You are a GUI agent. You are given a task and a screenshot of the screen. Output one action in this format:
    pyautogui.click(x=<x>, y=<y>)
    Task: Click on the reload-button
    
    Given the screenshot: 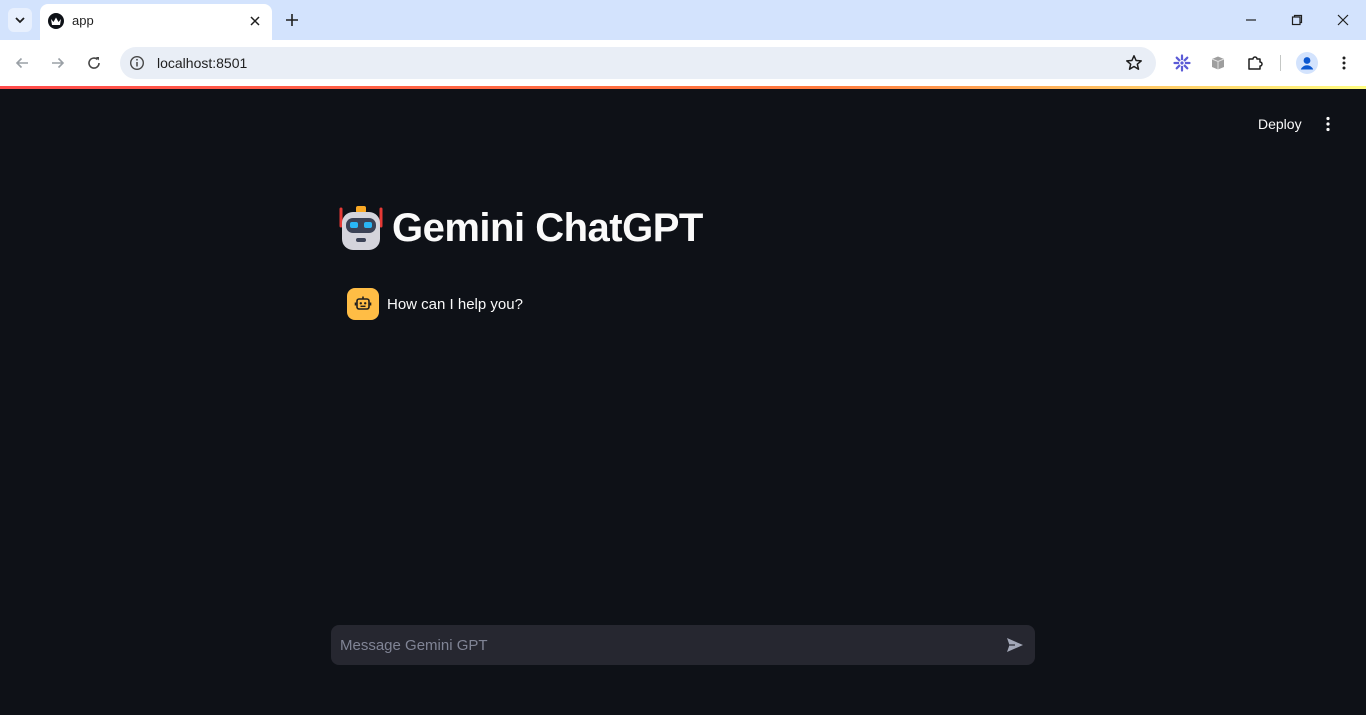 What is the action you would take?
    pyautogui.click(x=94, y=63)
    